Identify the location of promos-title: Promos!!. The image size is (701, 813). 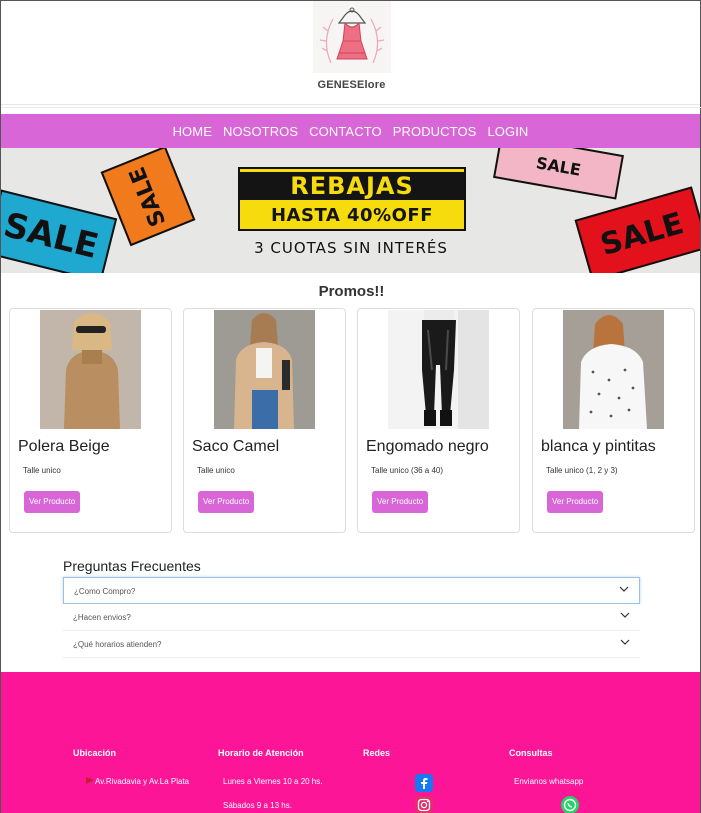
(351, 291).